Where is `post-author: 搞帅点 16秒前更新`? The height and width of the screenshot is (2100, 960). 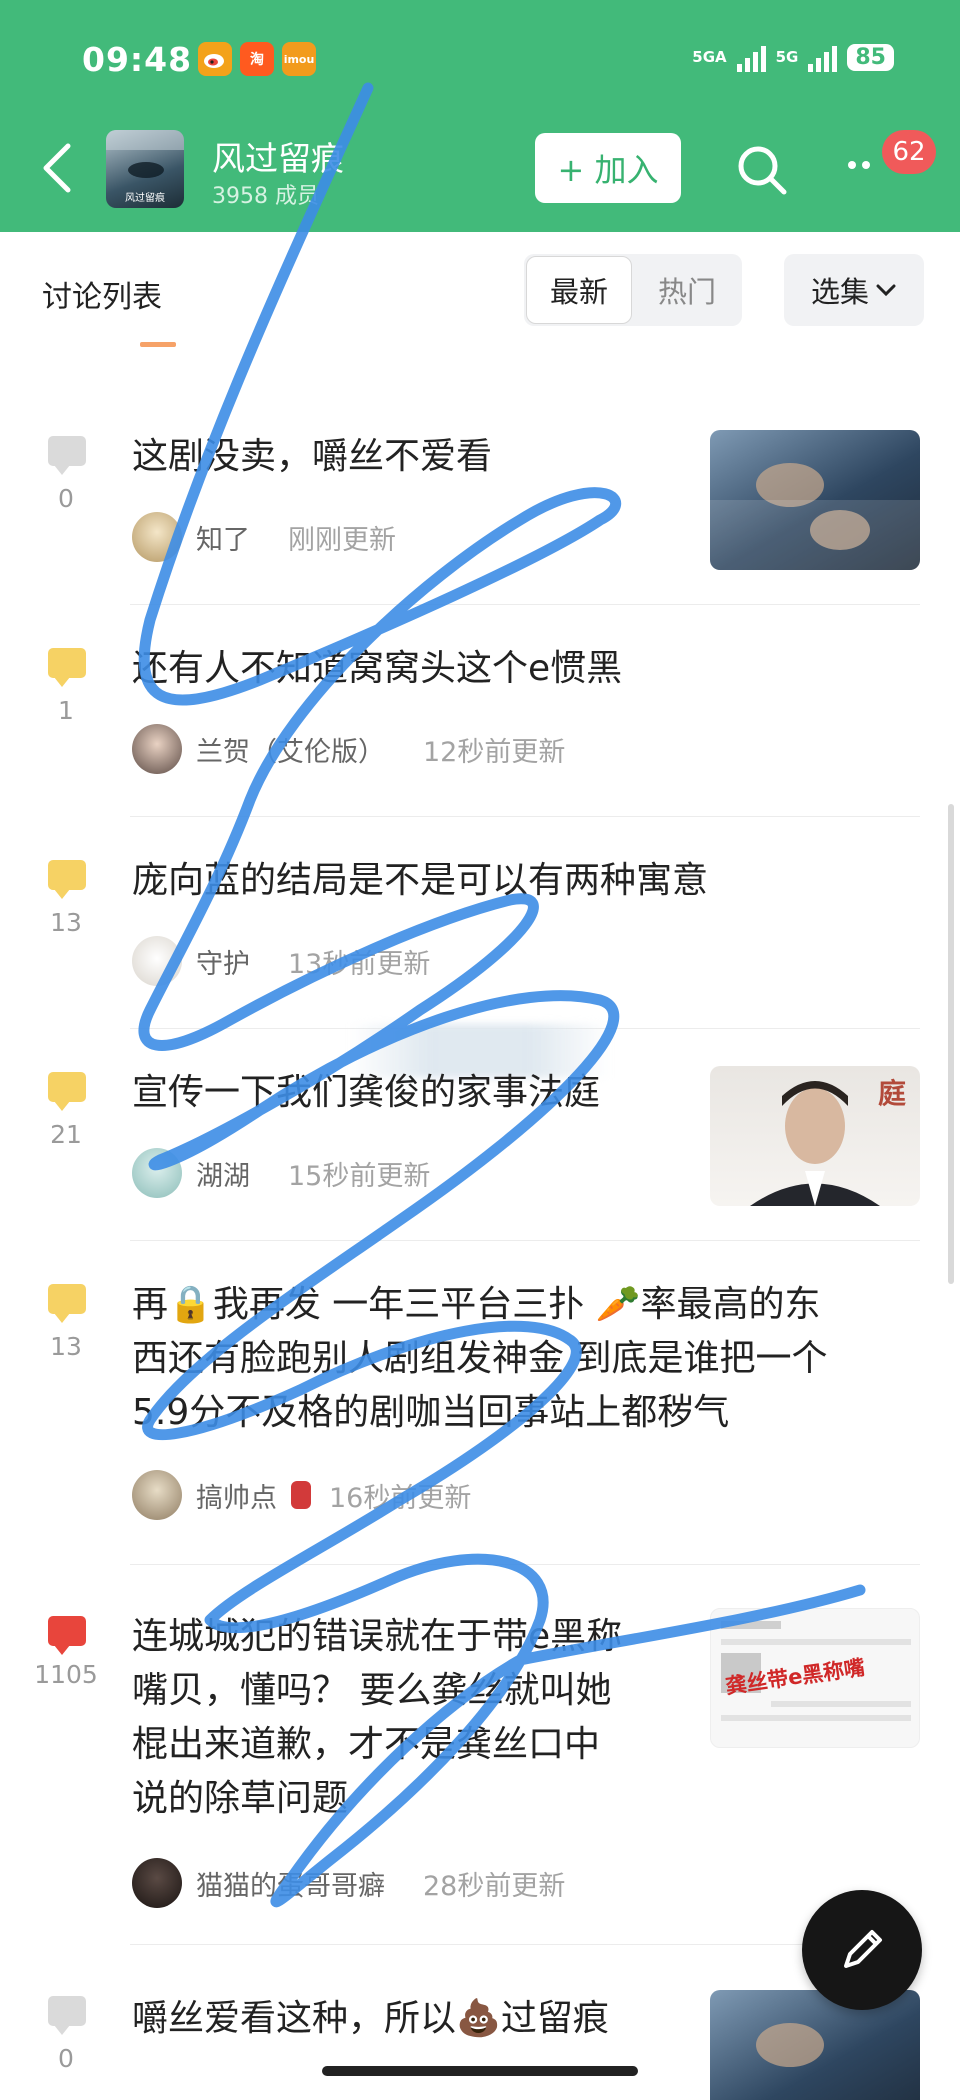
post-author: 搞帅点 16秒前更新 is located at coordinates (301, 1495).